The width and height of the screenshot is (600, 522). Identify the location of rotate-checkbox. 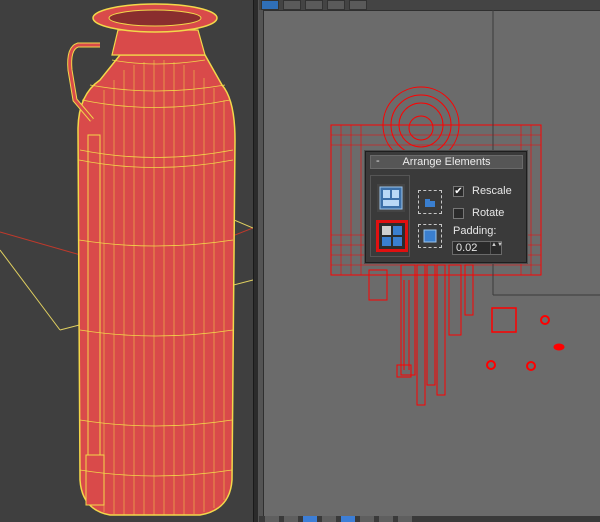
(458, 213).